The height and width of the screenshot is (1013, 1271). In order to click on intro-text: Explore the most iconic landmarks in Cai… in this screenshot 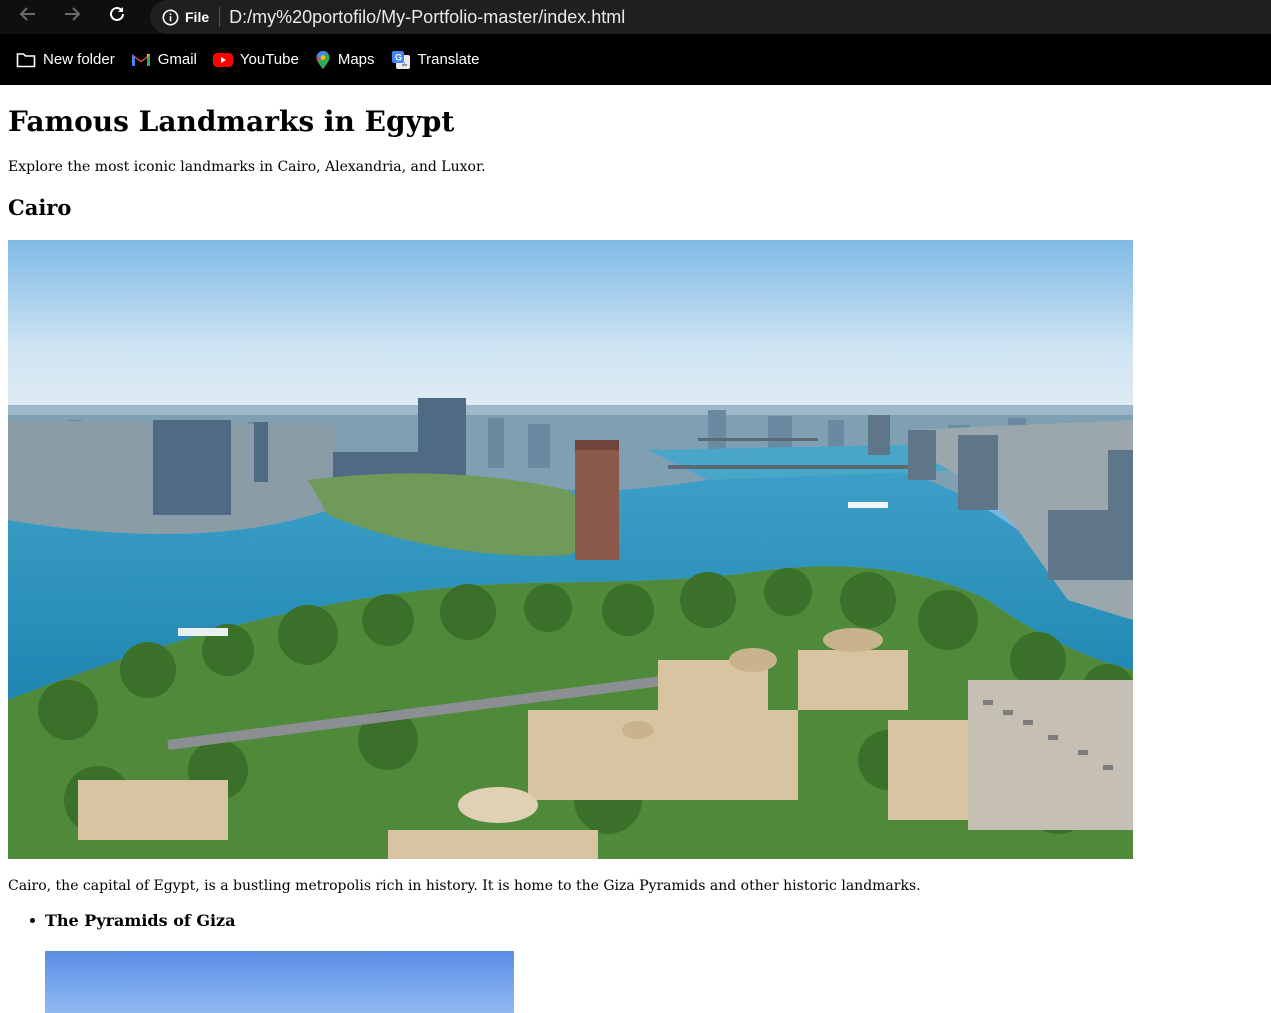, I will do `click(247, 167)`.